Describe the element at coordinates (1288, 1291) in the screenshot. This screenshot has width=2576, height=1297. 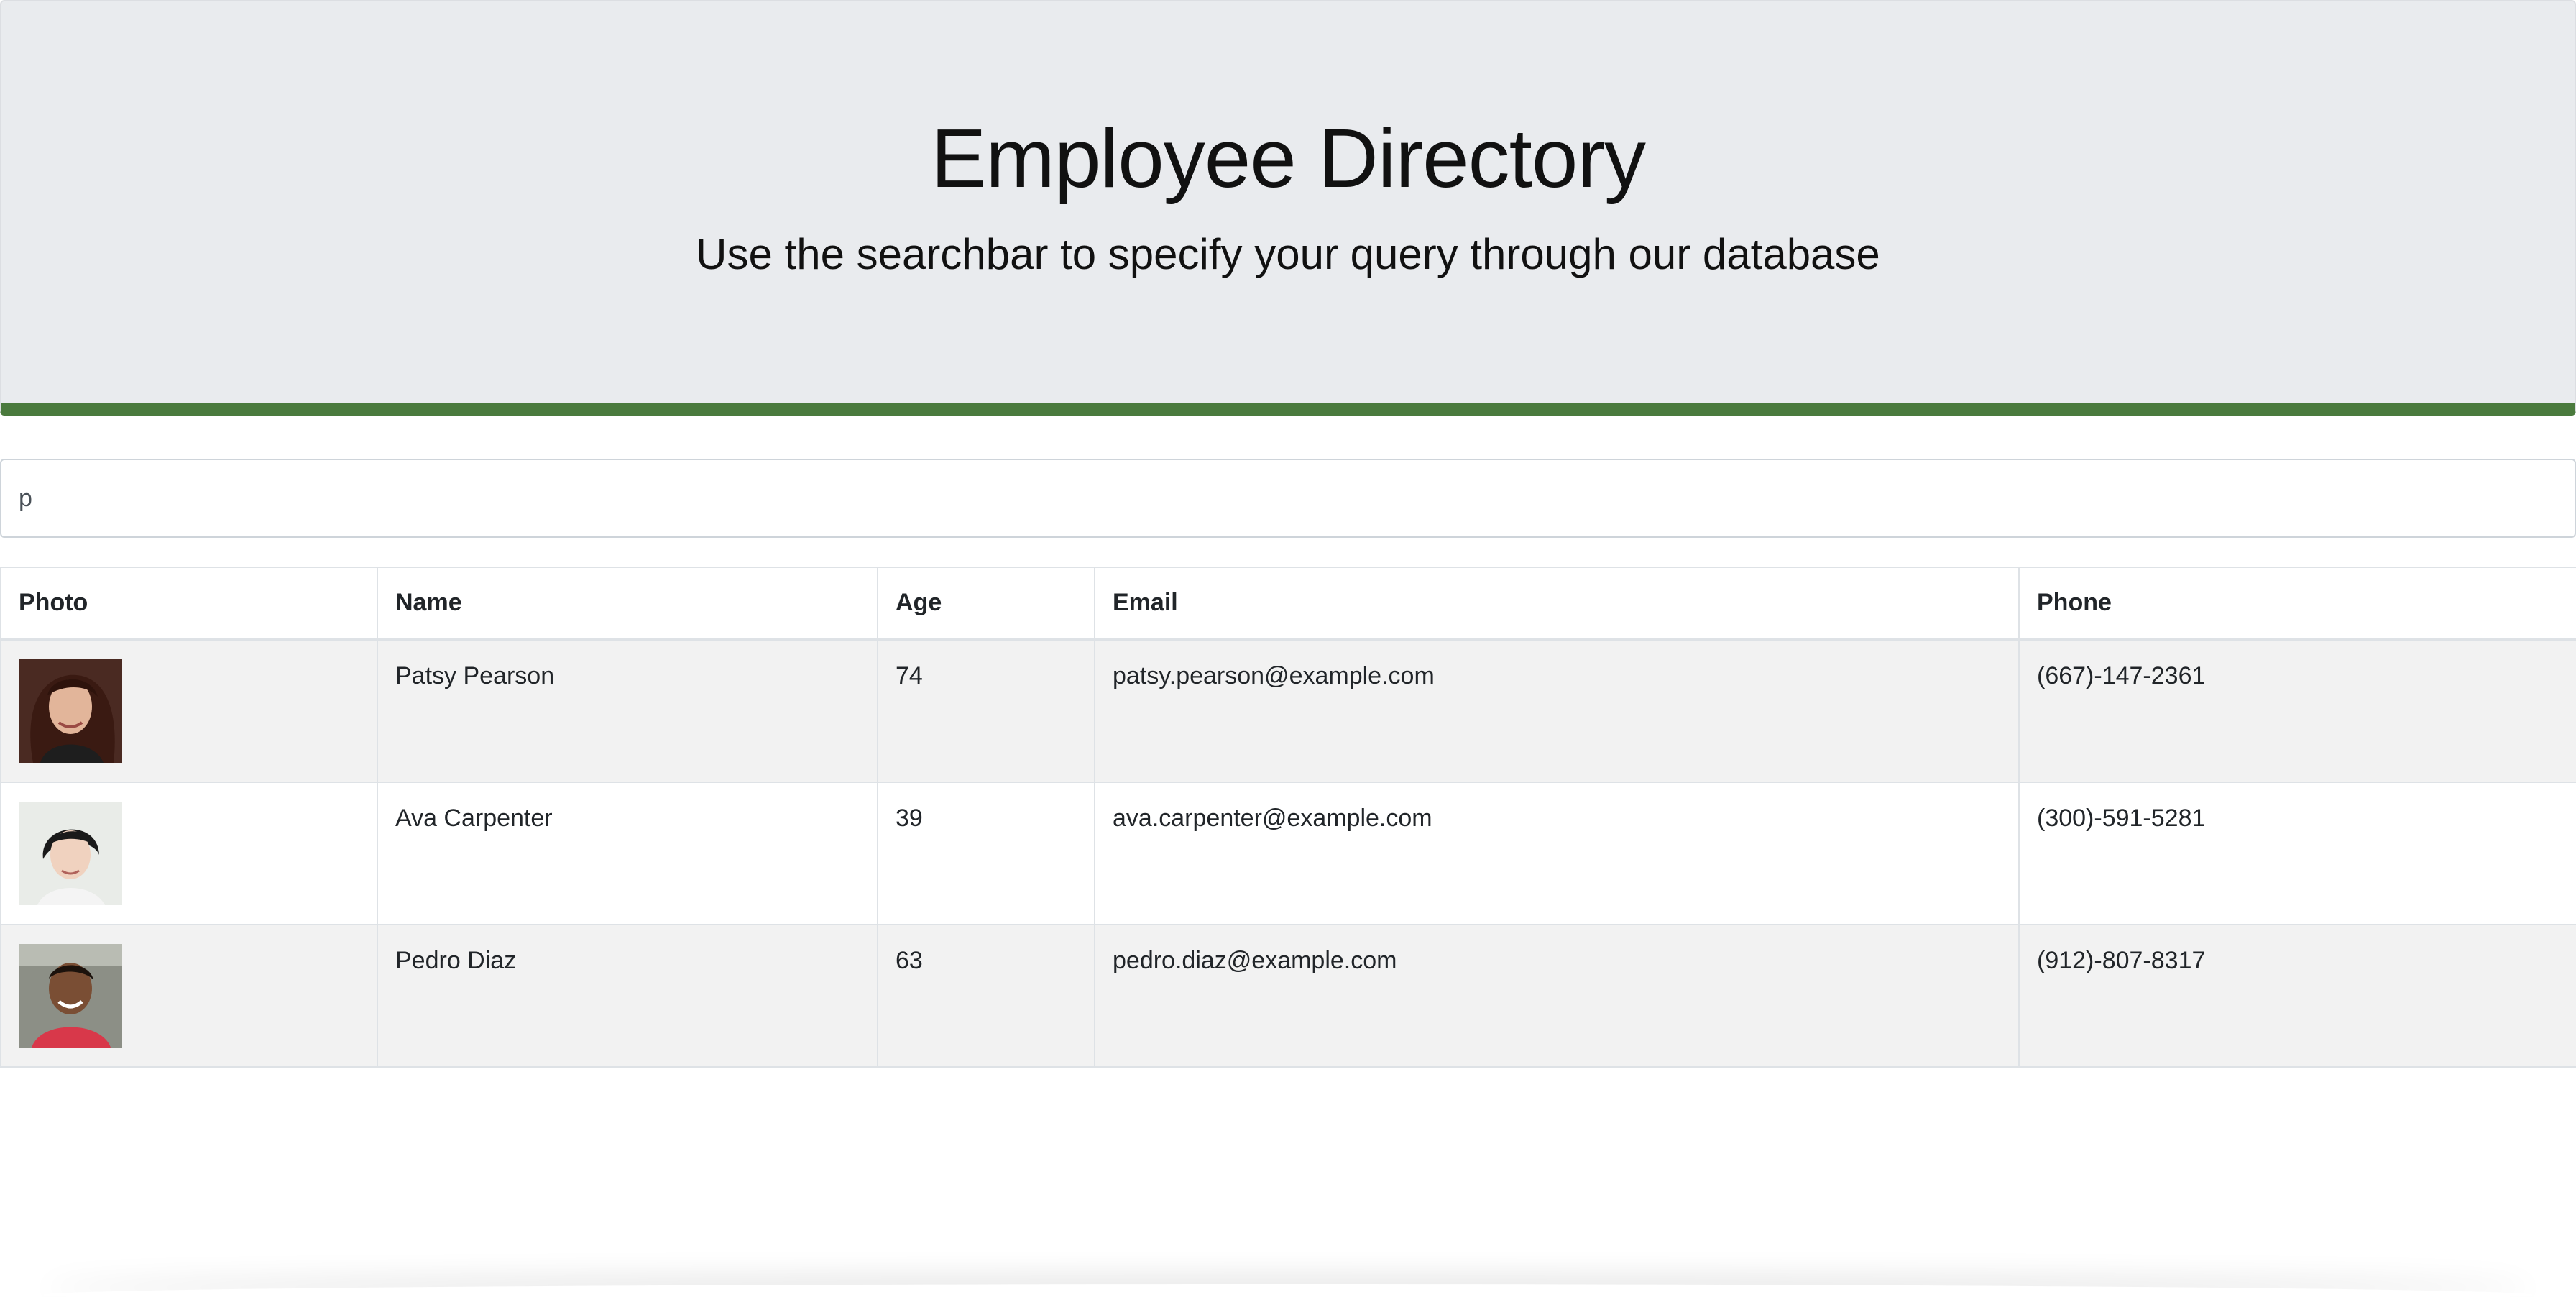
I see `bottom-shadow` at that location.